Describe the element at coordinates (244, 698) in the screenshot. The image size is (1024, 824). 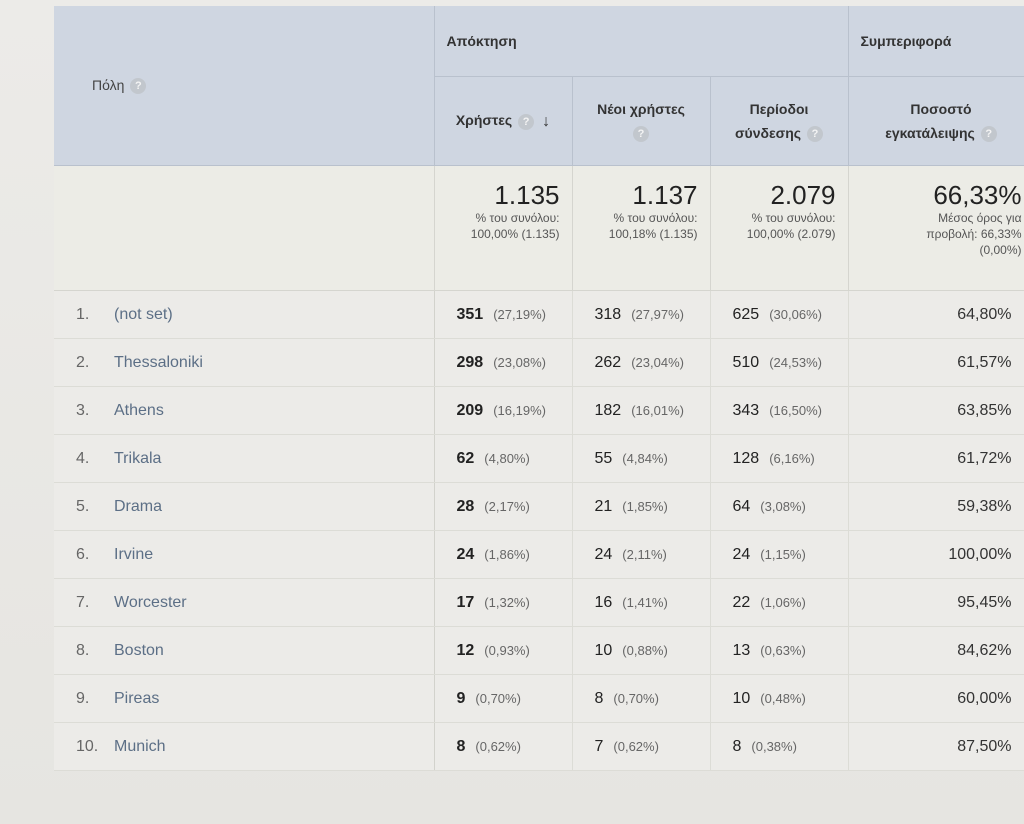
I see `city-cell: 9. Pireas` at that location.